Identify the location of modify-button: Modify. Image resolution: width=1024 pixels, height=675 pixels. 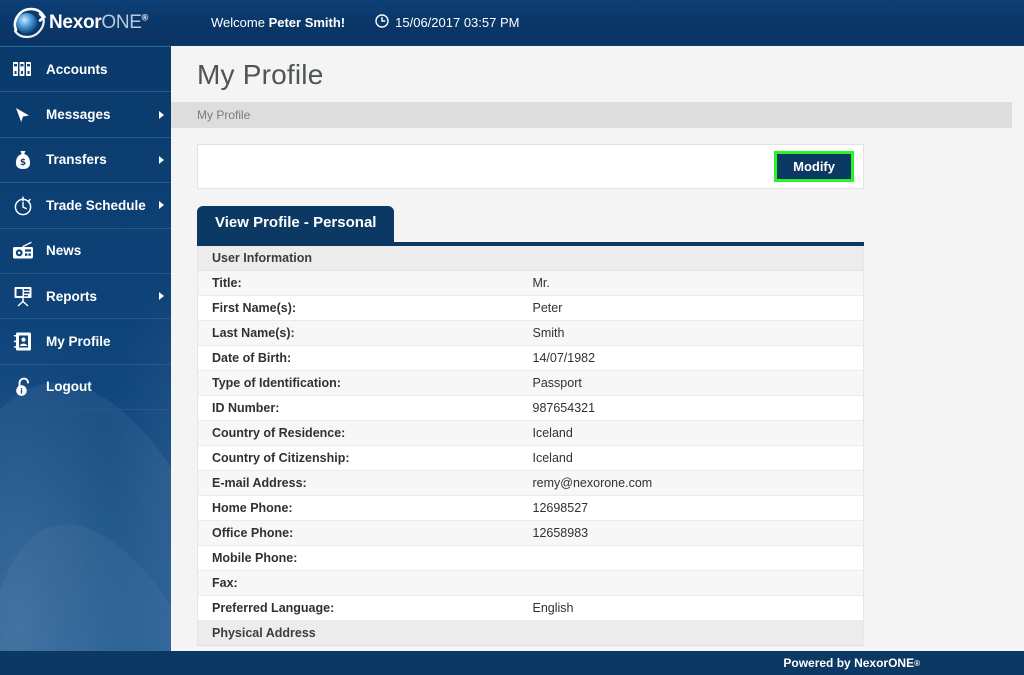
(814, 166).